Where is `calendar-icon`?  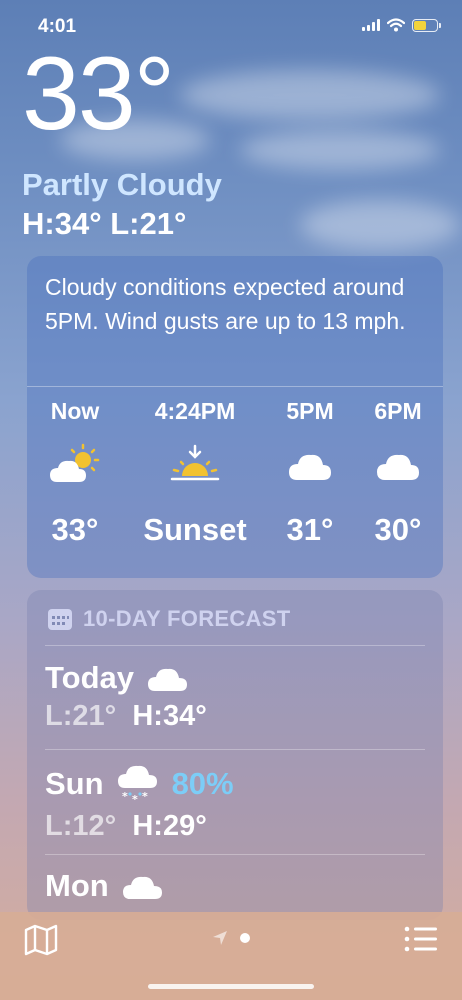 calendar-icon is located at coordinates (60, 619).